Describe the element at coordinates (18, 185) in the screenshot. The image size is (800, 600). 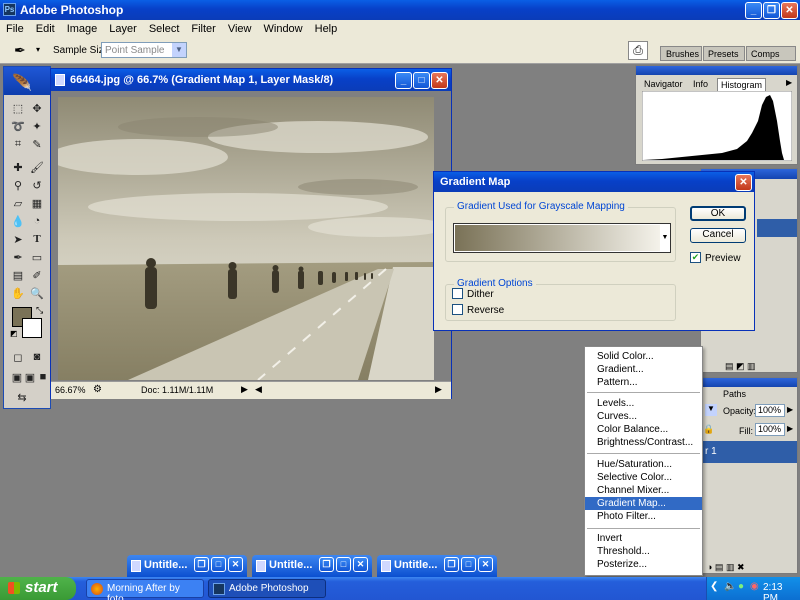
I see `clone-stamp-icon: ⚲` at that location.